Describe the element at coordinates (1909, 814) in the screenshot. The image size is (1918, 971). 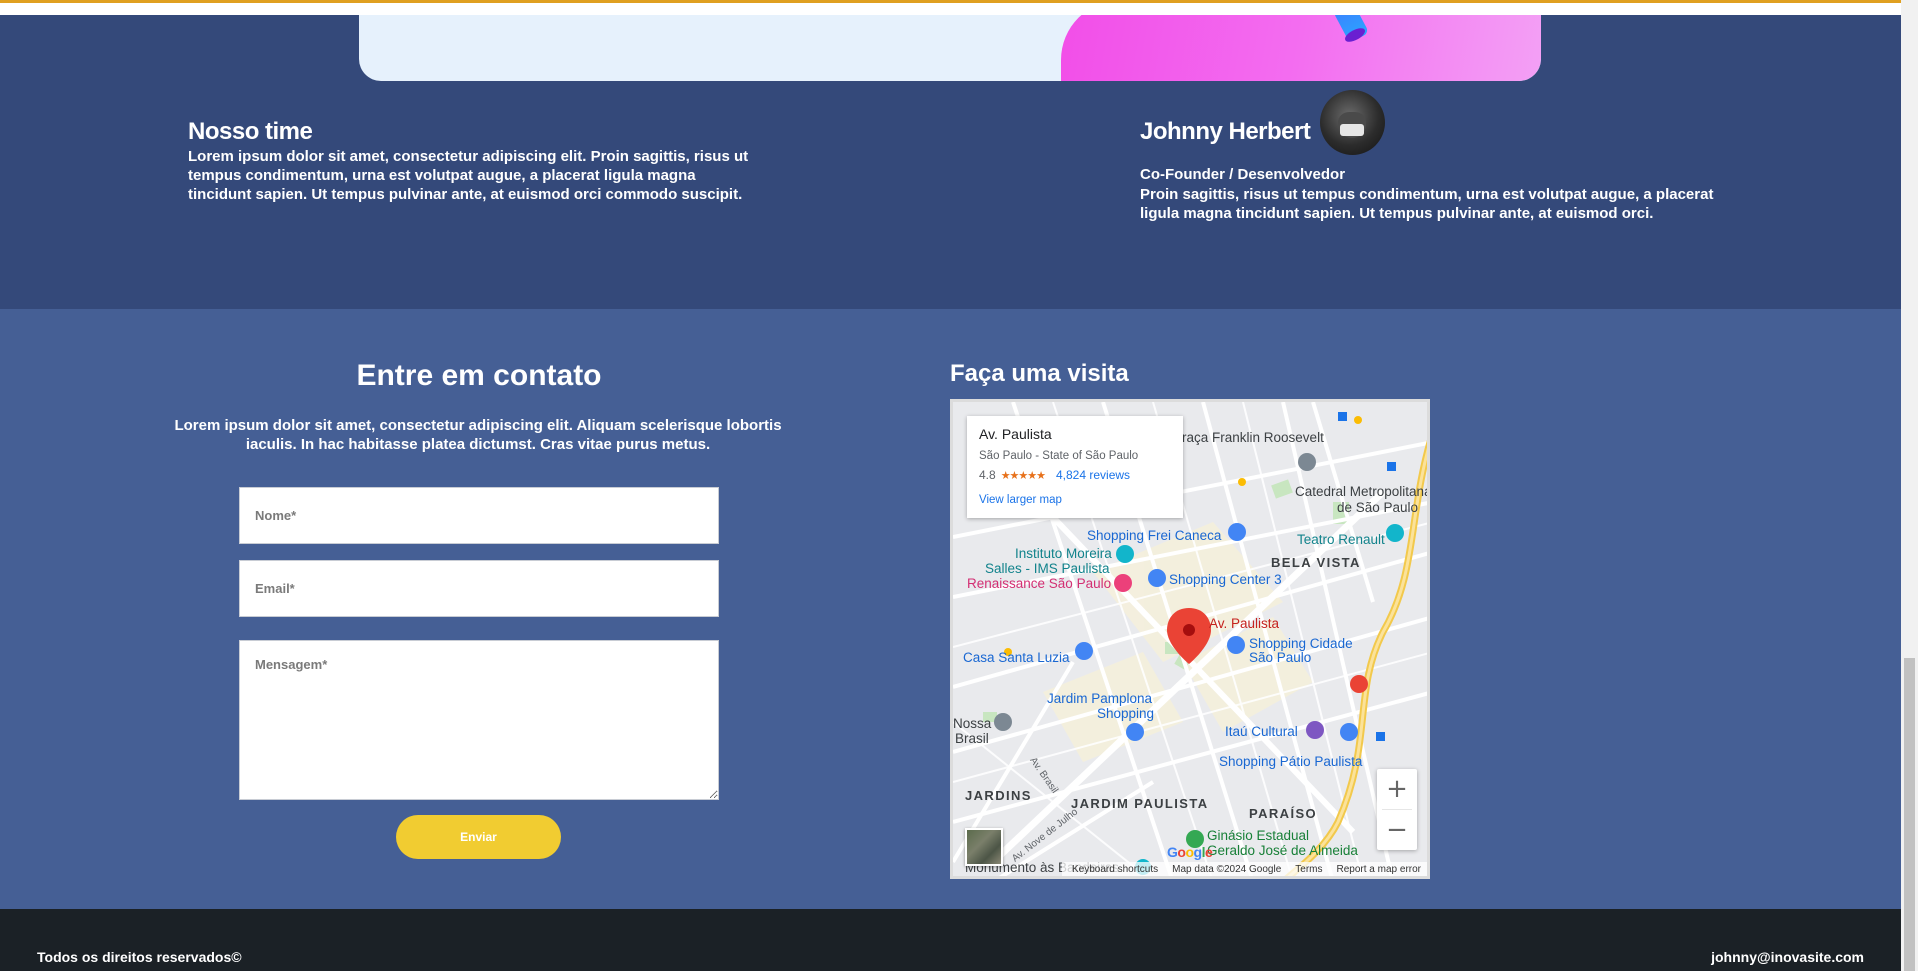
I see `scrollbar-thumb` at that location.